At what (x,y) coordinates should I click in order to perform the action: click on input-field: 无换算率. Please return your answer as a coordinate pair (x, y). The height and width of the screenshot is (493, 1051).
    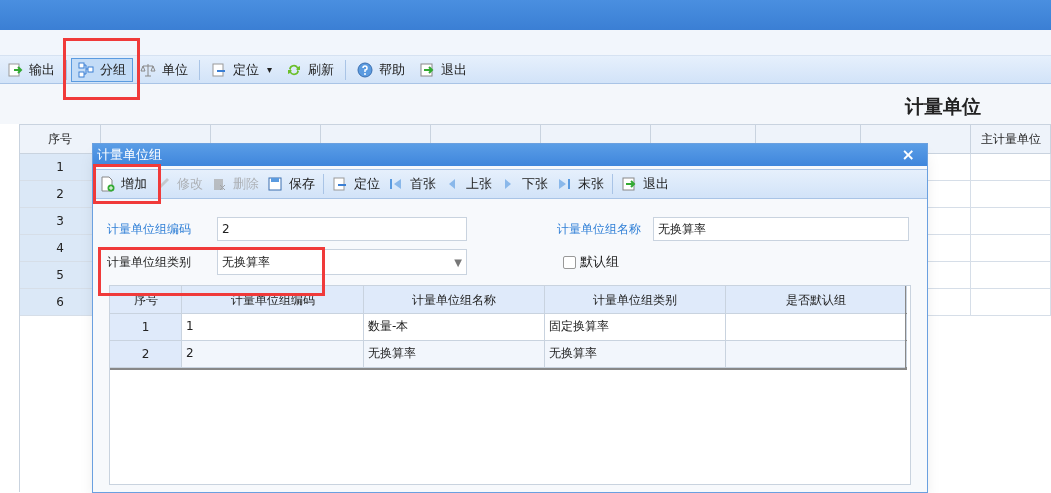
    Looking at the image, I should click on (781, 229).